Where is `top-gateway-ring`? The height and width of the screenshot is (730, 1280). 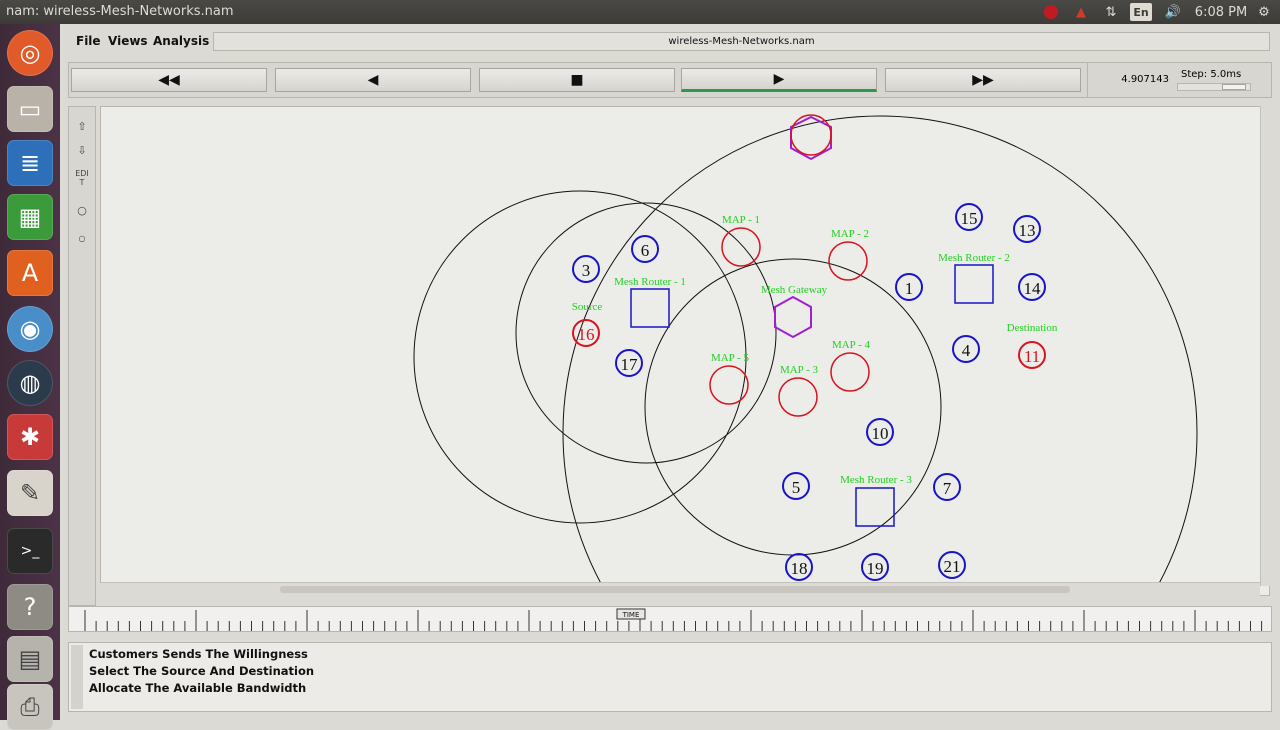
top-gateway-ring is located at coordinates (811, 135).